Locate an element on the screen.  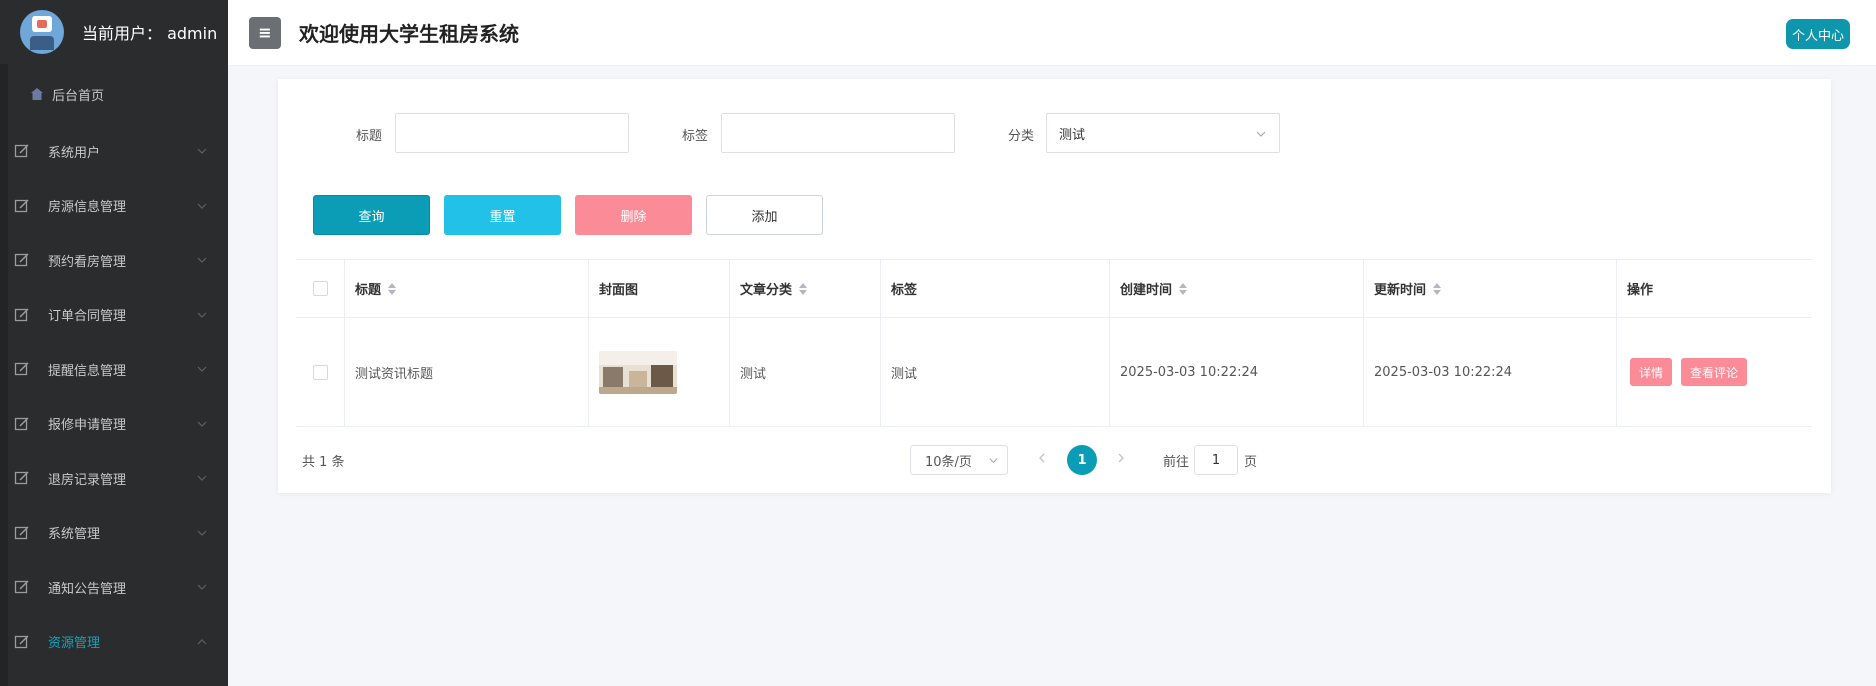
title-filter-label: 标题 is located at coordinates (369, 136).